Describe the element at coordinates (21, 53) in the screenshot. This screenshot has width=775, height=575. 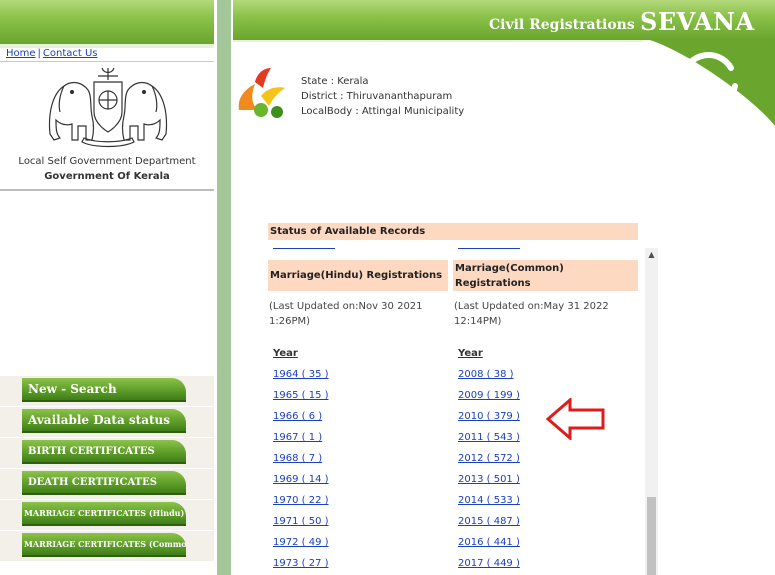
I see `home-link: Home` at that location.